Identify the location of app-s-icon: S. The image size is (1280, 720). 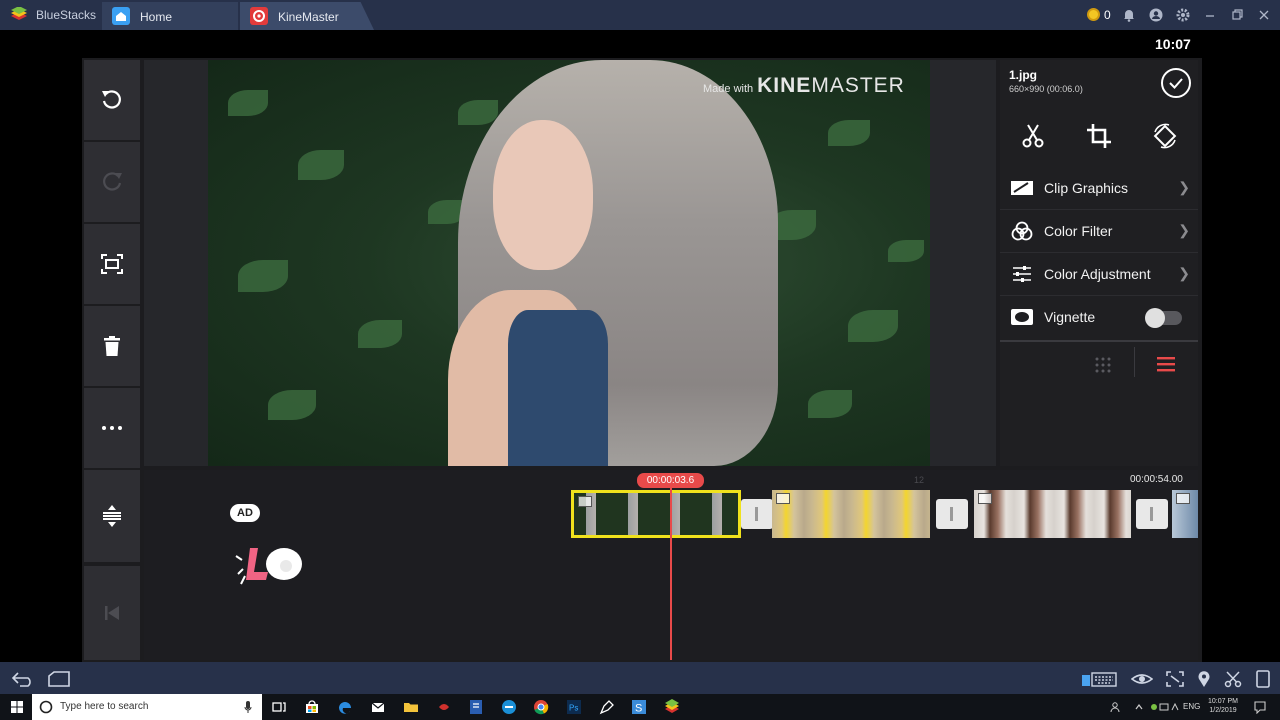
(639, 707).